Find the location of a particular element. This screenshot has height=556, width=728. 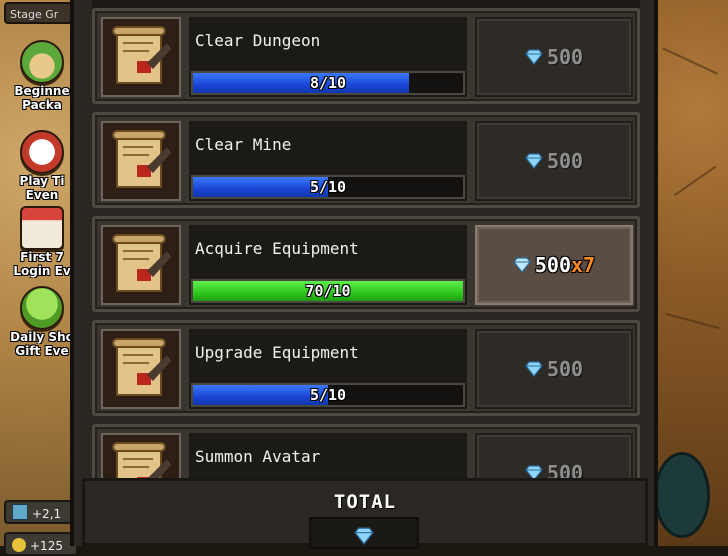

progress-text: 8/10 is located at coordinates (328, 83).